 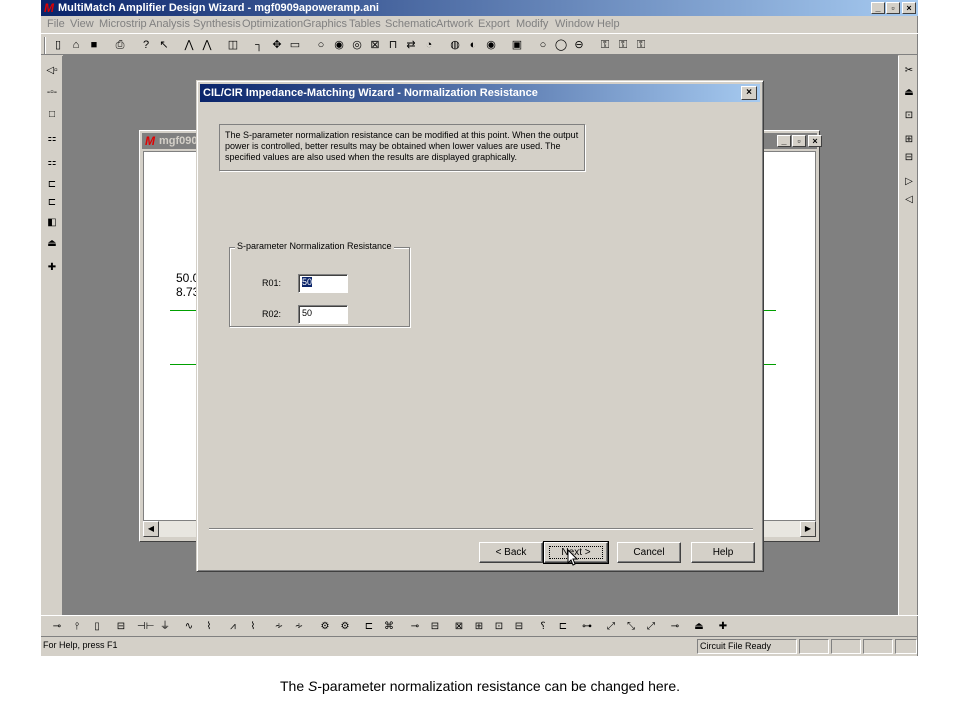 I want to click on tool-l-icon: ⇄, so click(x=411, y=45).